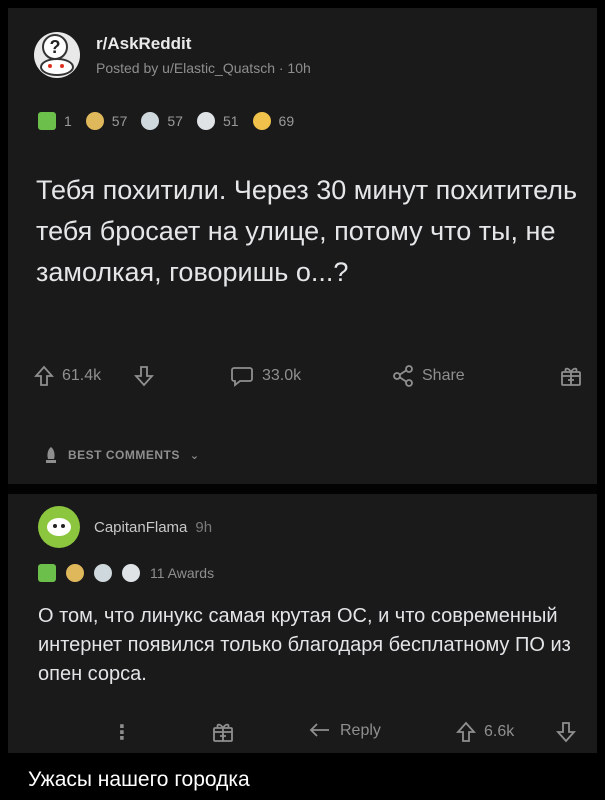 The width and height of the screenshot is (605, 800). I want to click on reply-label: Reply, so click(360, 730).